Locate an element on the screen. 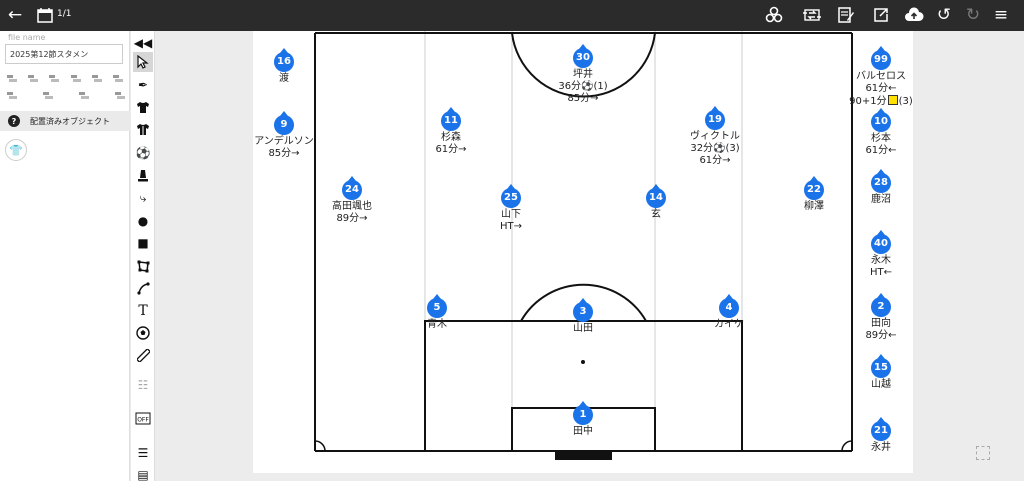 This screenshot has width=1024, height=481. align-bottom-icon is located at coordinates (118, 78).